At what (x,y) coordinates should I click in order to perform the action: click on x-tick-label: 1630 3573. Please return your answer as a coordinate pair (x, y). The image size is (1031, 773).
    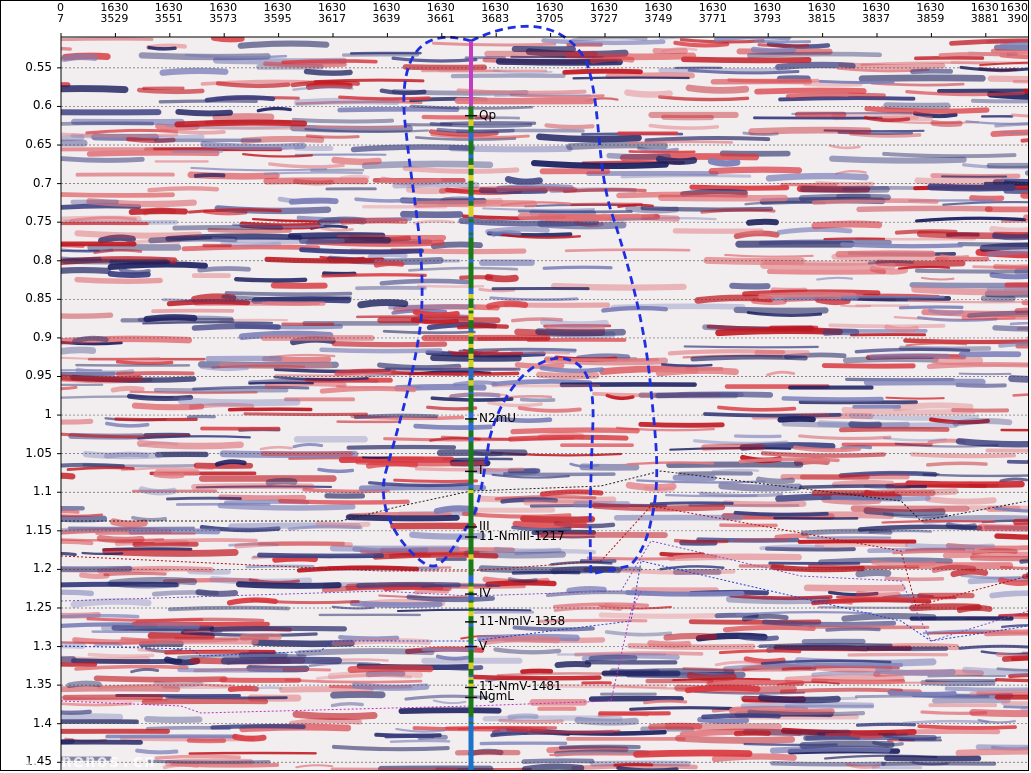
    Looking at the image, I should click on (223, 13).